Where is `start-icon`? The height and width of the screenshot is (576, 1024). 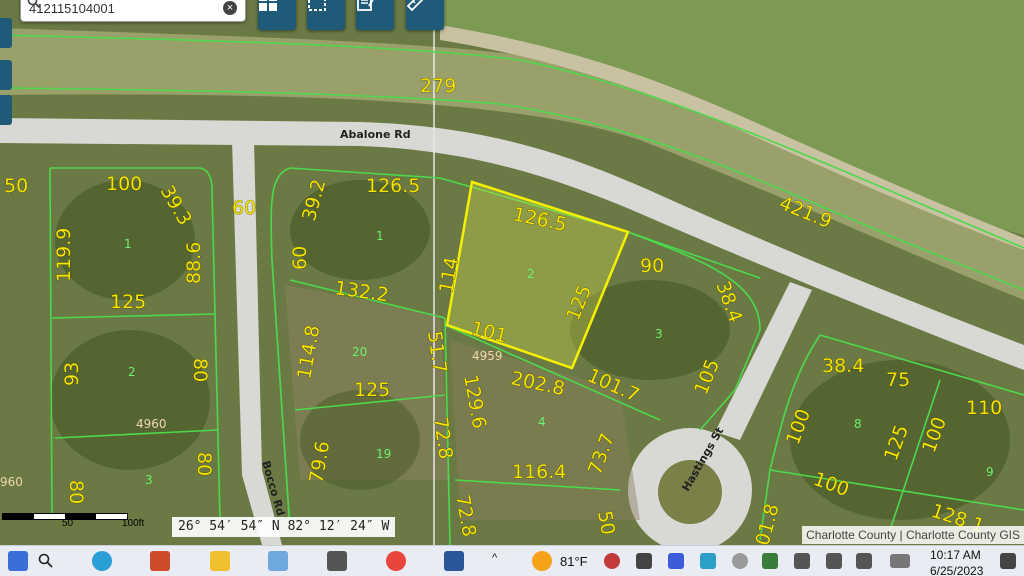 start-icon is located at coordinates (18, 561).